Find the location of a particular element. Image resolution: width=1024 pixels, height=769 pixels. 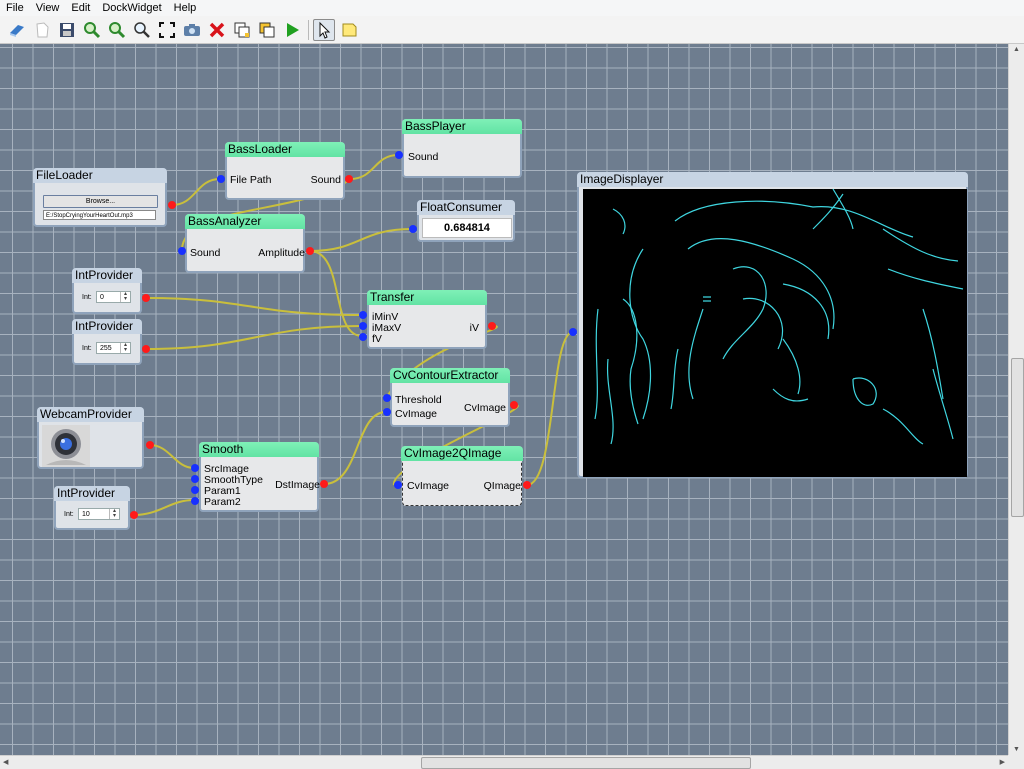

node-title: Transfer is located at coordinates (427, 297).